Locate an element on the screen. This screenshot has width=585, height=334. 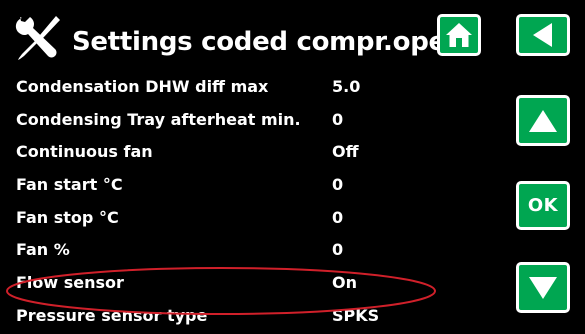
setting-label: Condensation DHW diff max is located at coordinates (142, 86).